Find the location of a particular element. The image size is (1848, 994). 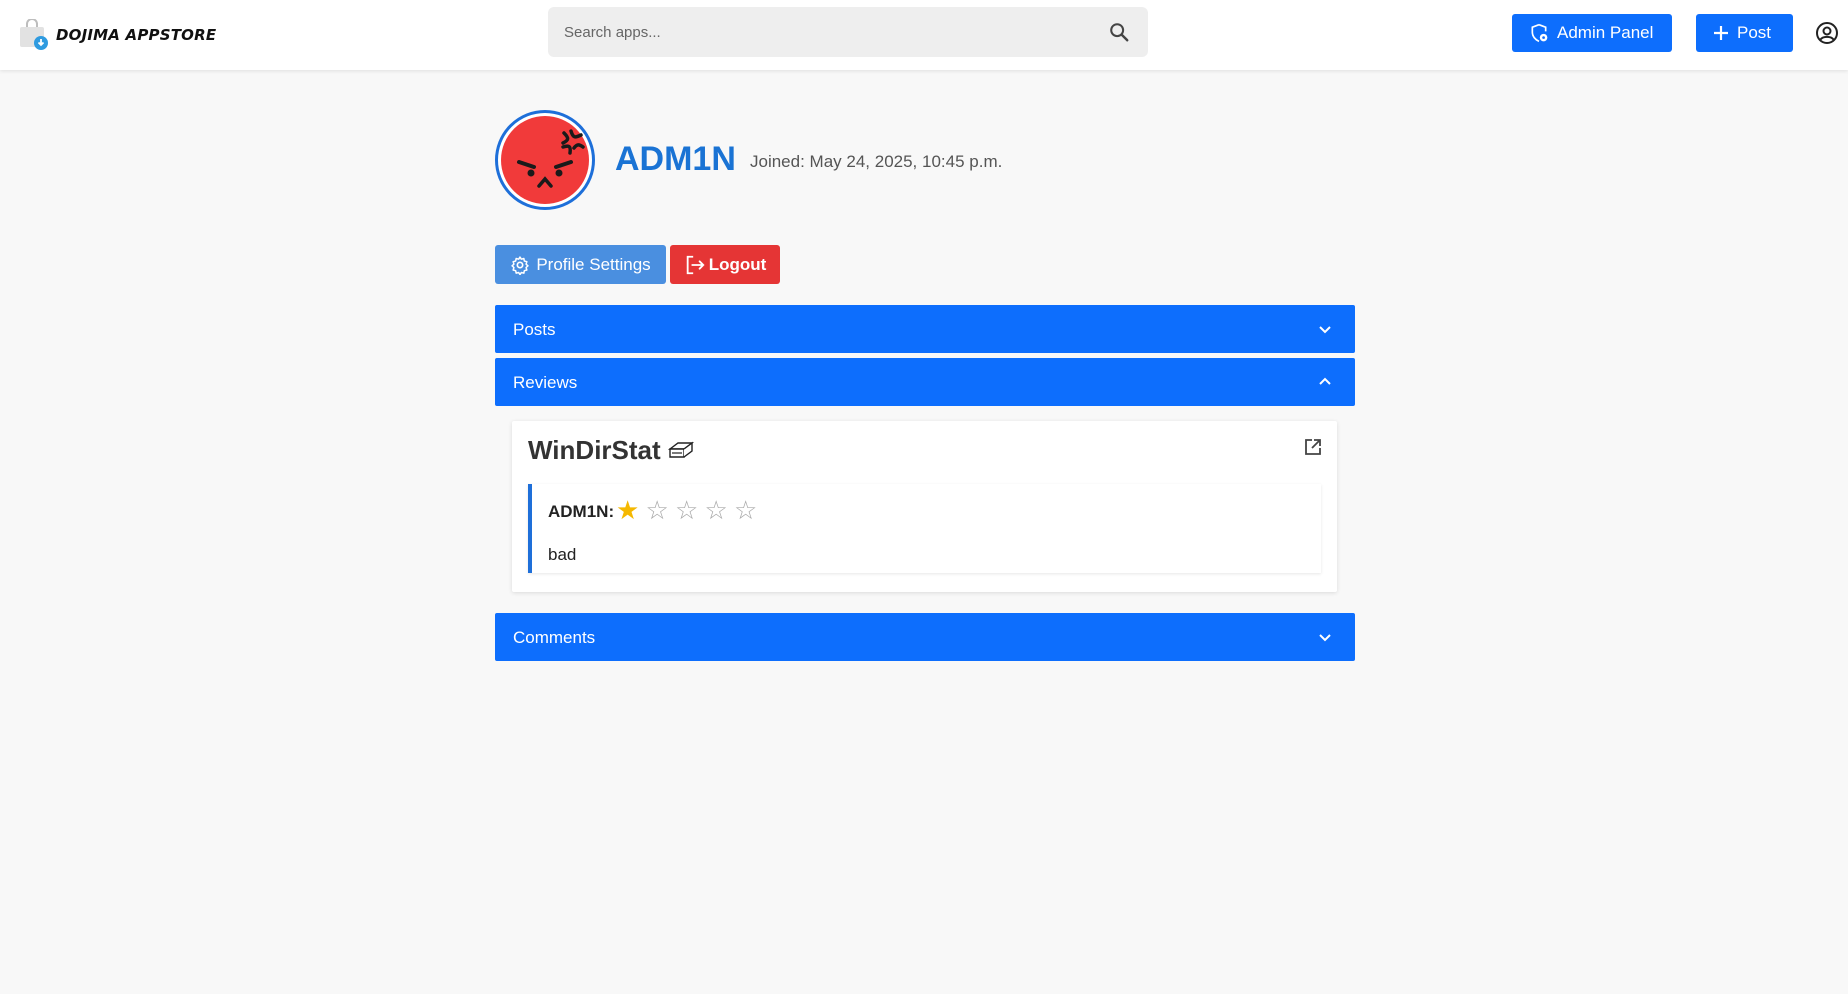

profile-settings-button: Profile Settings is located at coordinates (580, 264).